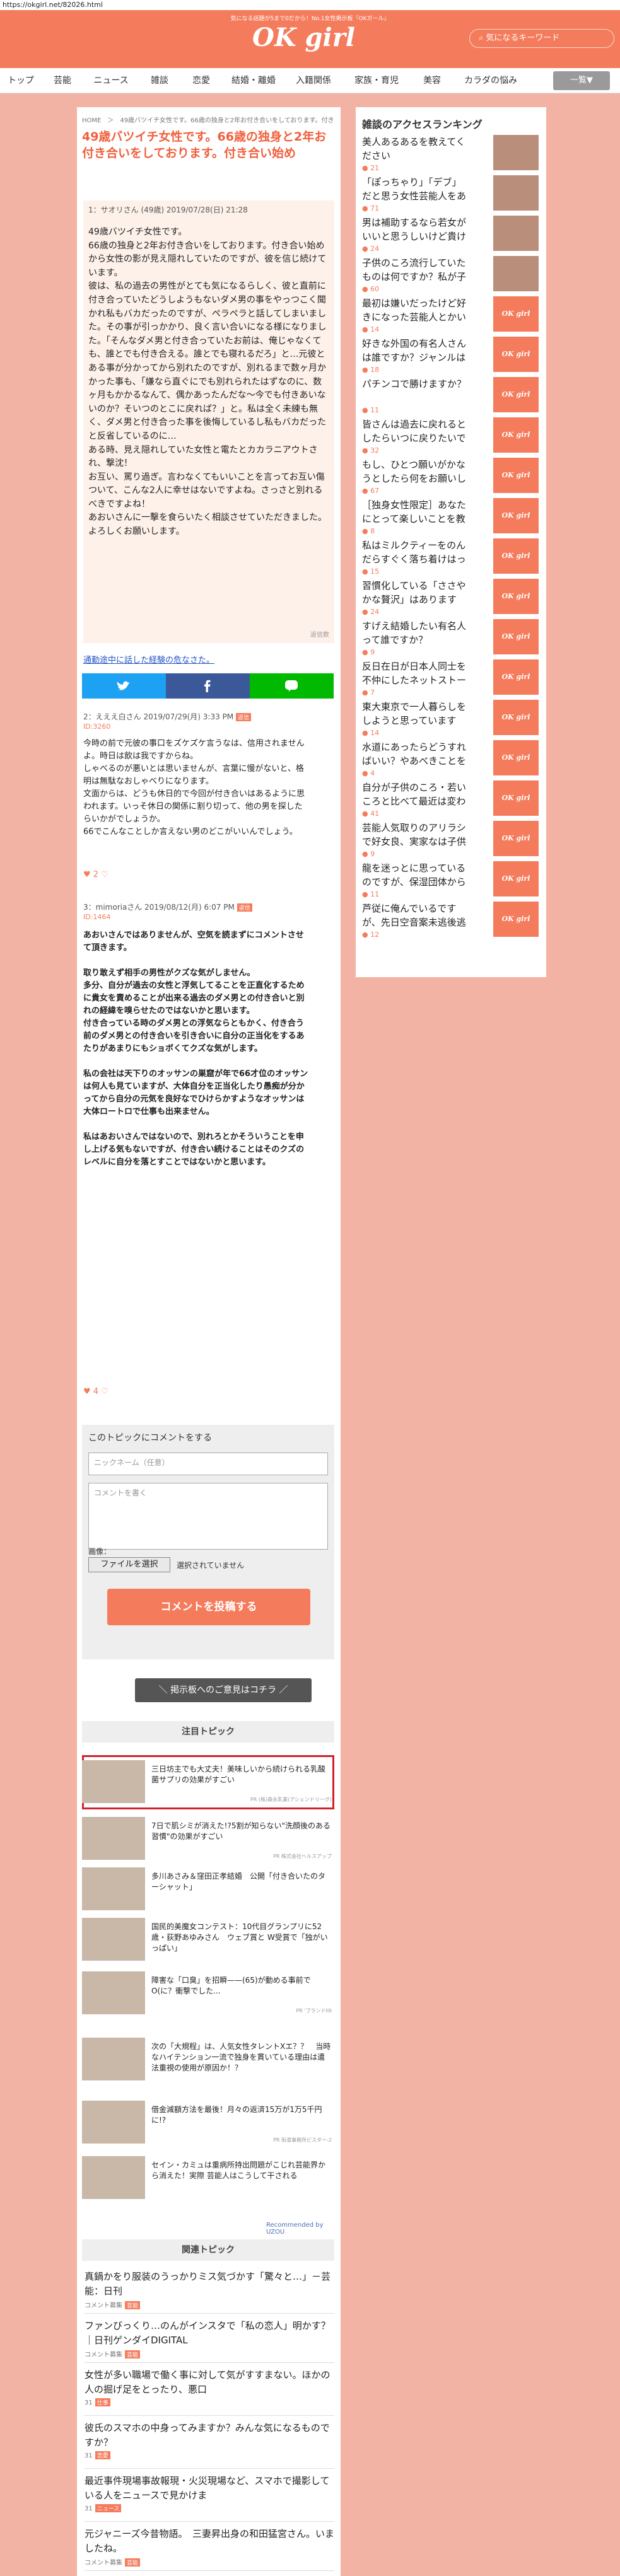  I want to click on ranking-item: 東大東京で一人暮らしをしようと思っています ● 14 OK girl, so click(453, 718).